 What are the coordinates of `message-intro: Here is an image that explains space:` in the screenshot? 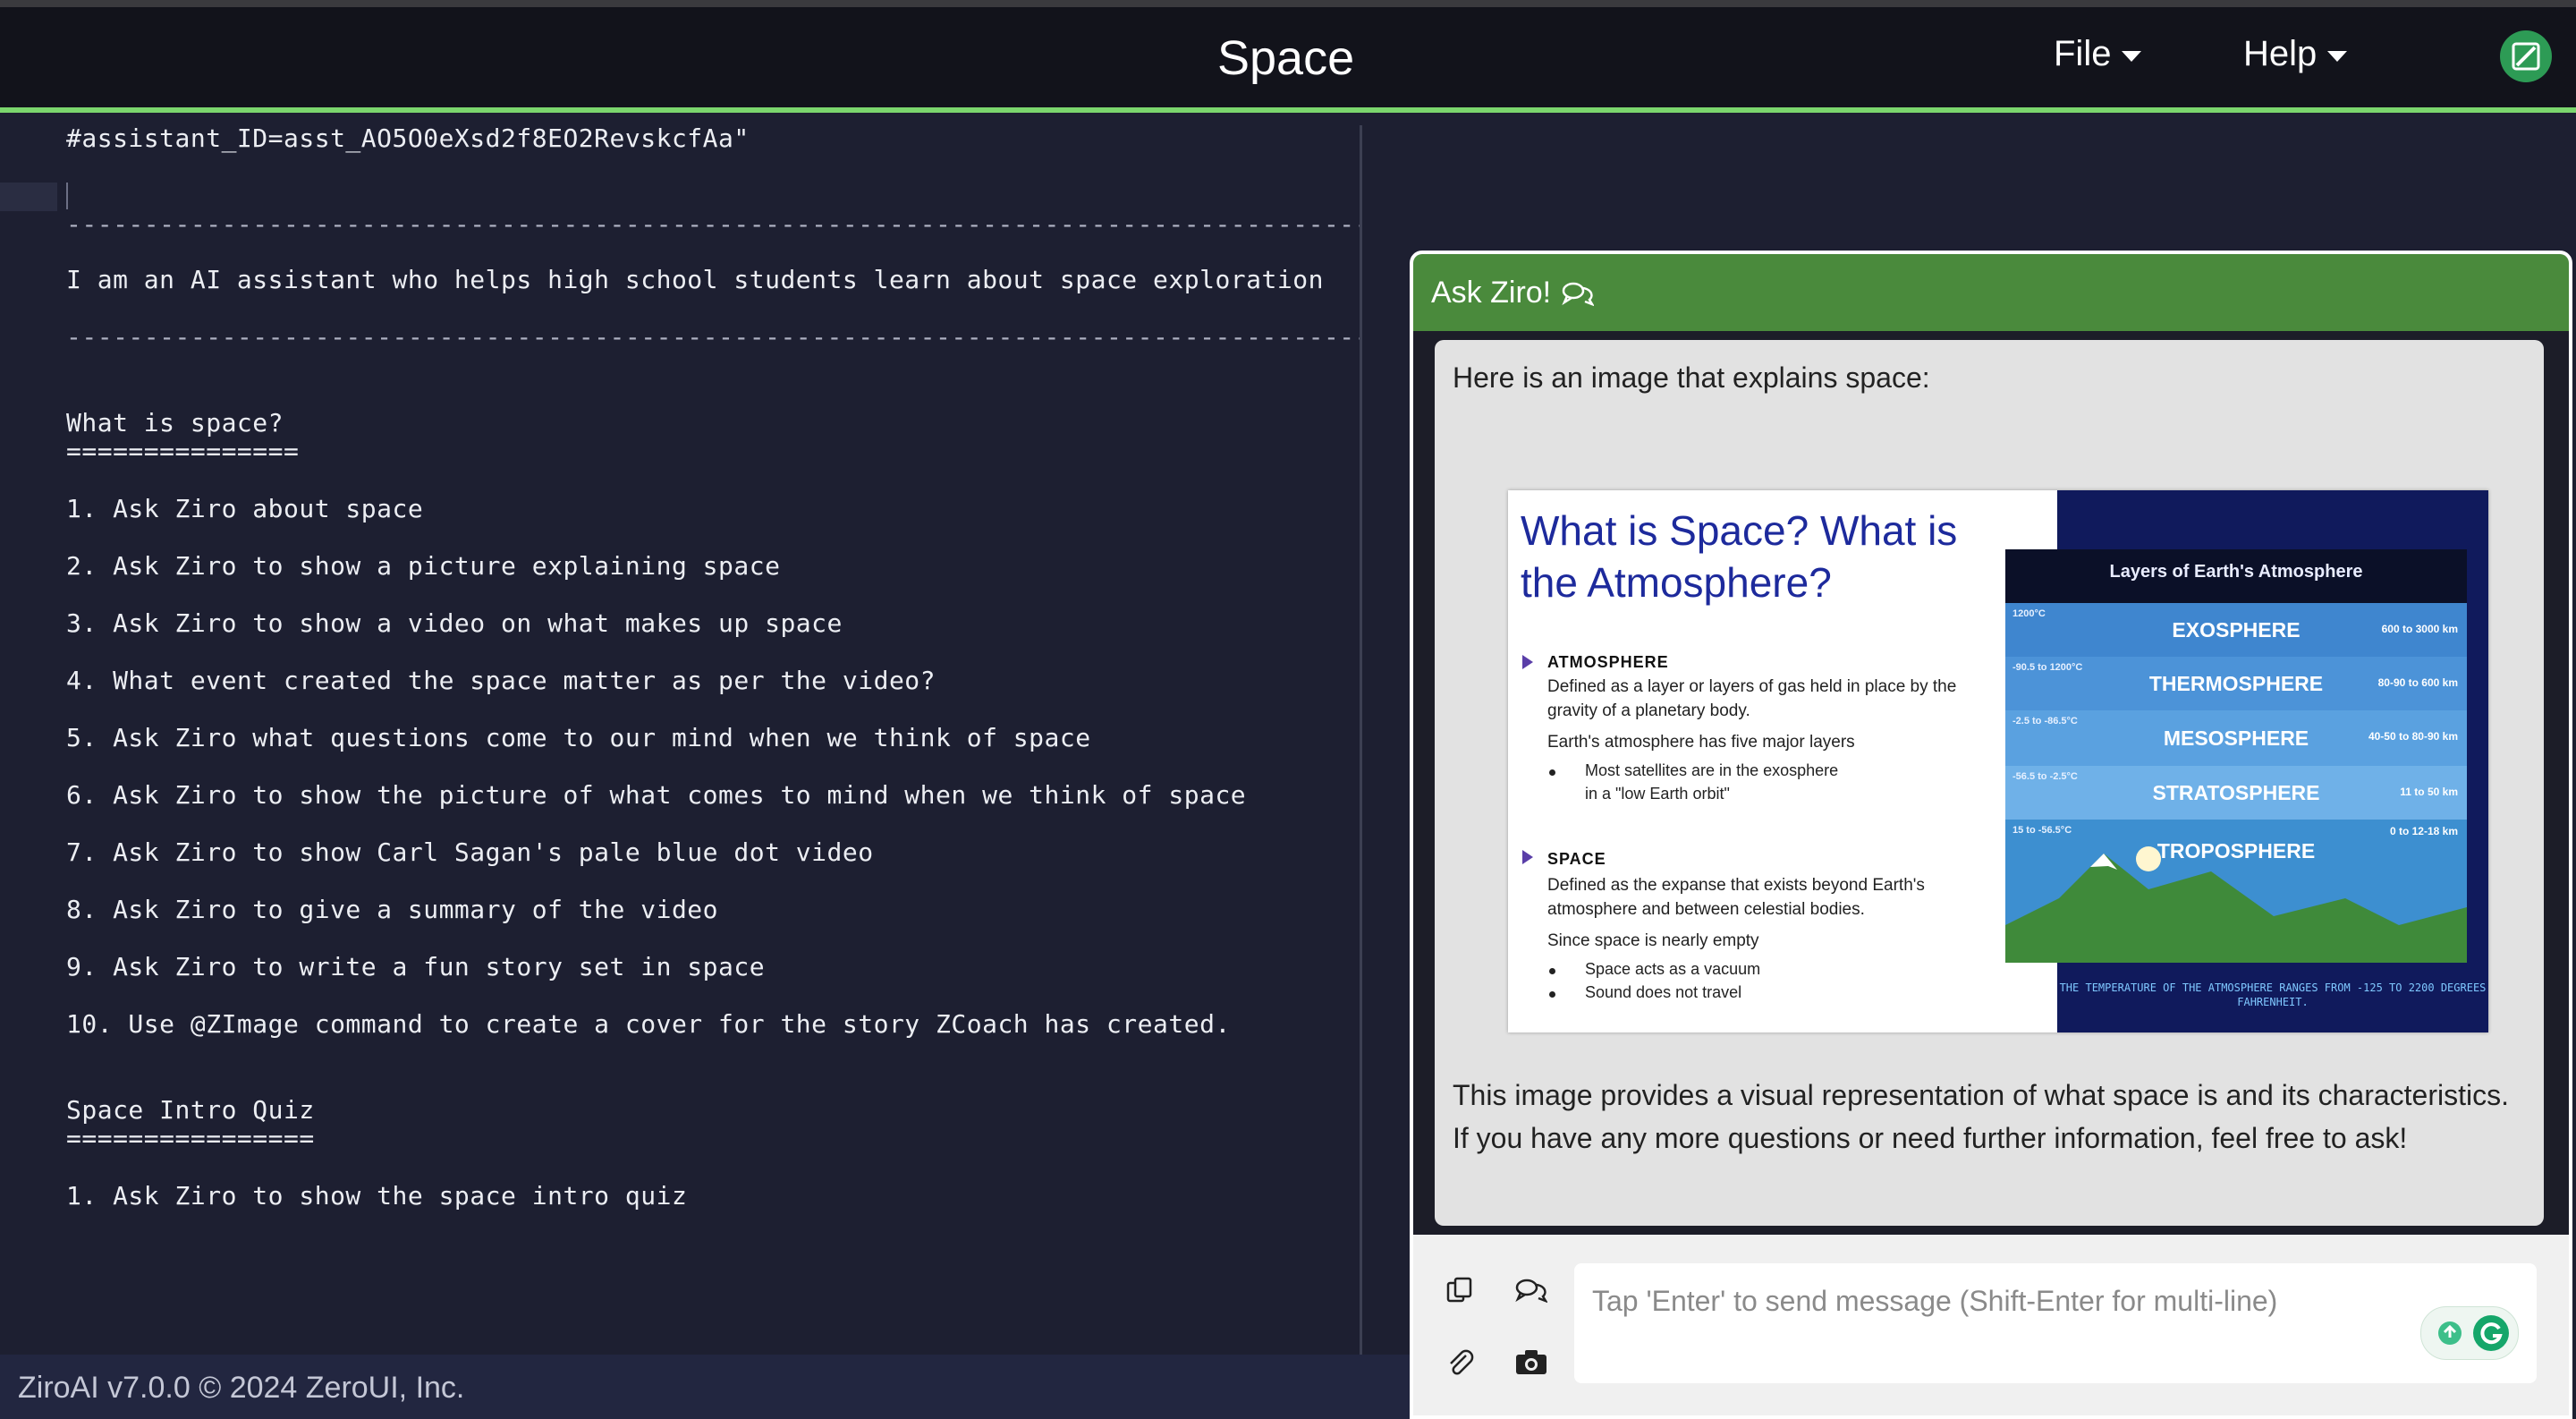 It's located at (1691, 377).